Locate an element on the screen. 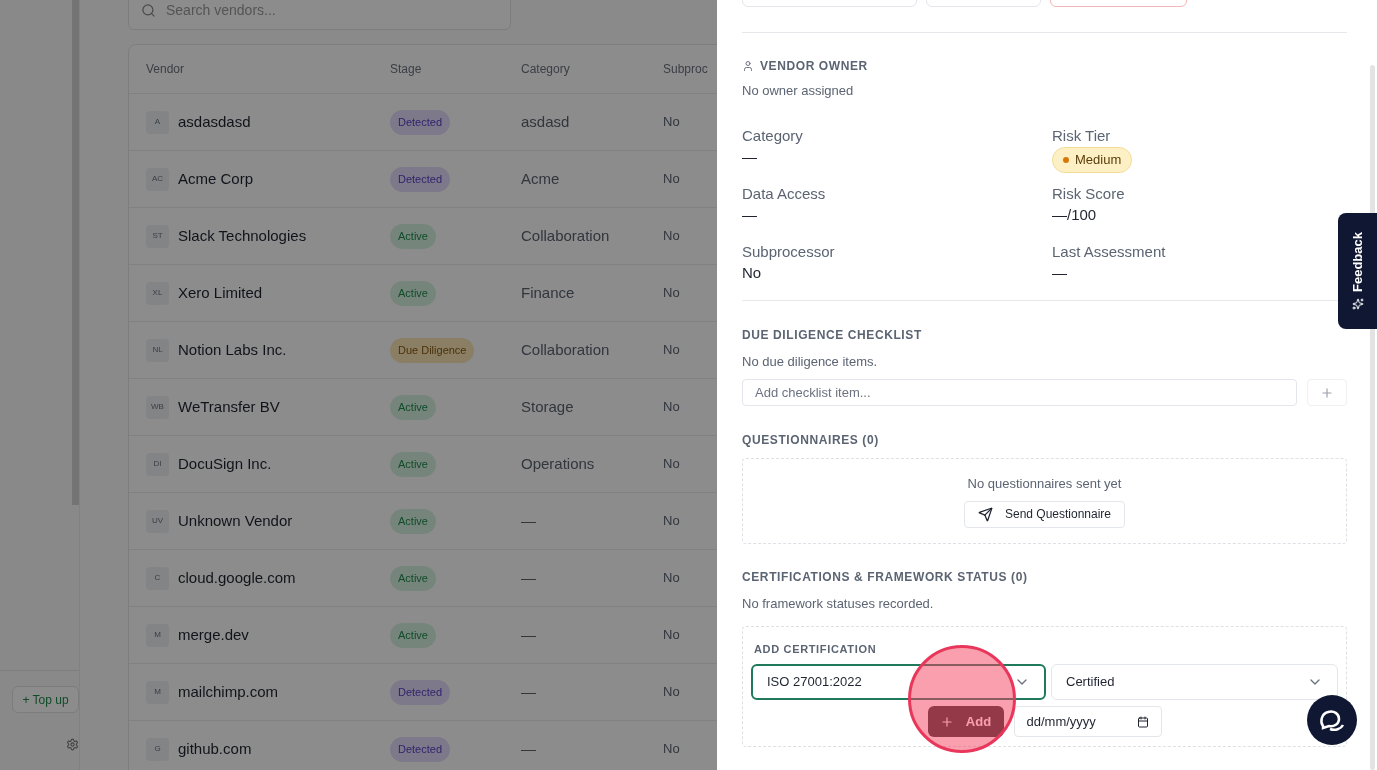  field-label: Data Access is located at coordinates (784, 193).